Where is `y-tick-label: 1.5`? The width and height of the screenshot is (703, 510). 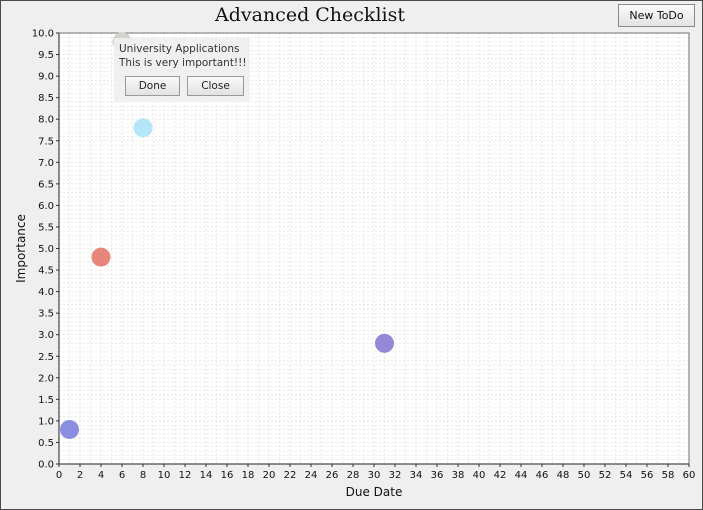
y-tick-label: 1.5 is located at coordinates (46, 400).